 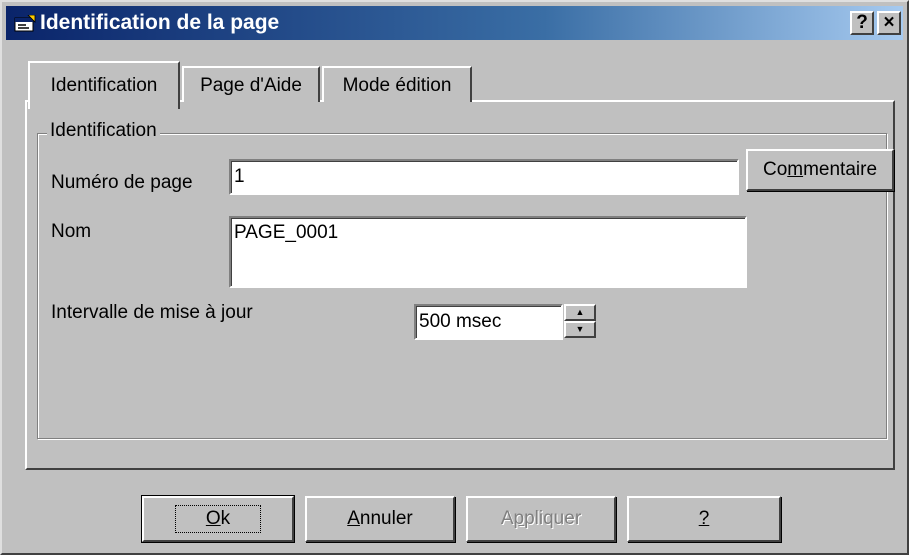 I want to click on tab-mode-edition-label: Mode édition, so click(x=397, y=85).